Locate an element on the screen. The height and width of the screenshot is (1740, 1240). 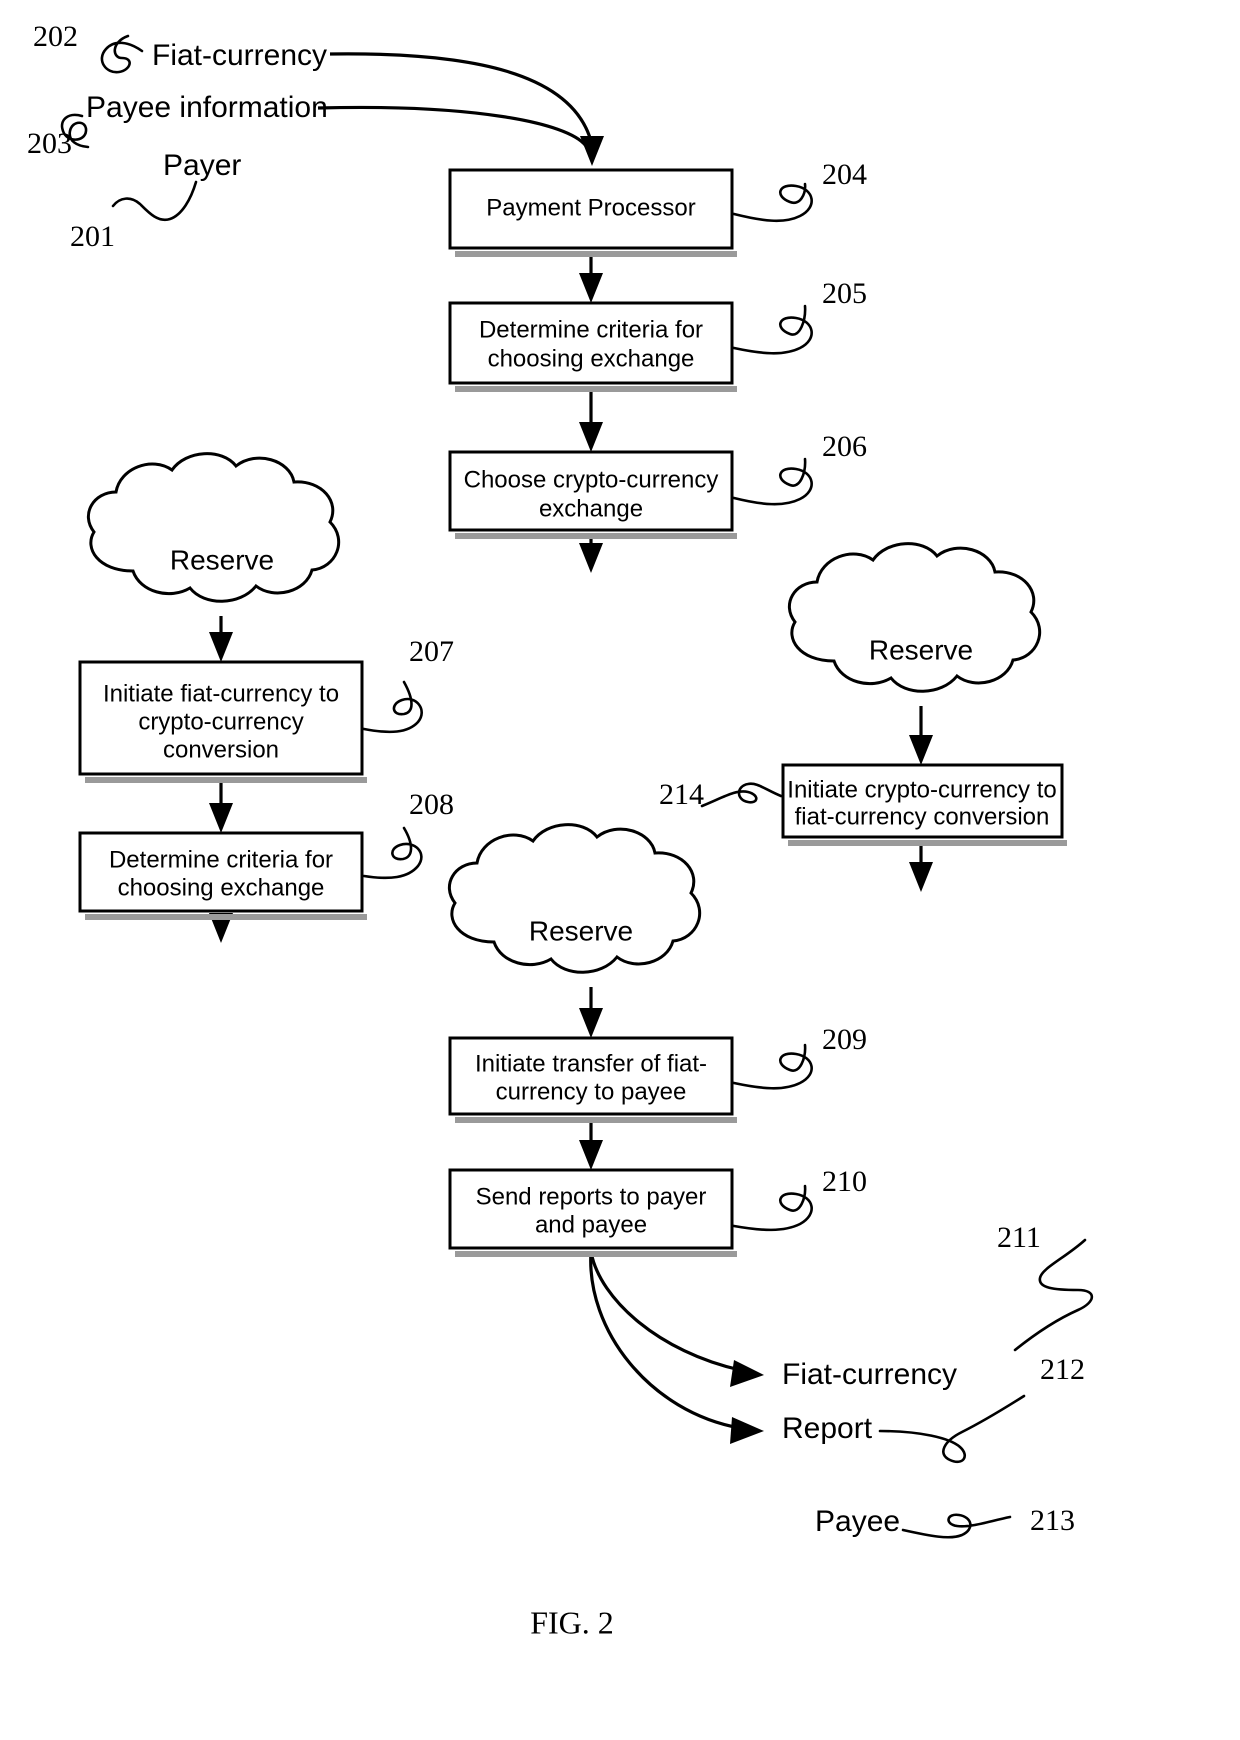
cloud-reserve-right: Reserve is located at coordinates (915, 617).